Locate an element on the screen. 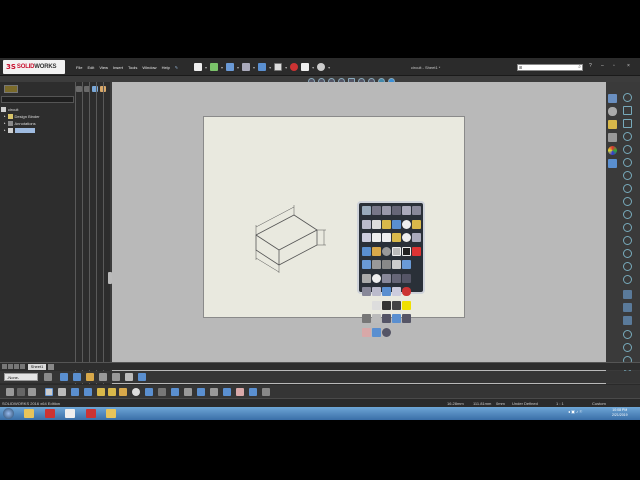 The height and width of the screenshot is (480, 640). layer-select: -None- is located at coordinates (21, 377).